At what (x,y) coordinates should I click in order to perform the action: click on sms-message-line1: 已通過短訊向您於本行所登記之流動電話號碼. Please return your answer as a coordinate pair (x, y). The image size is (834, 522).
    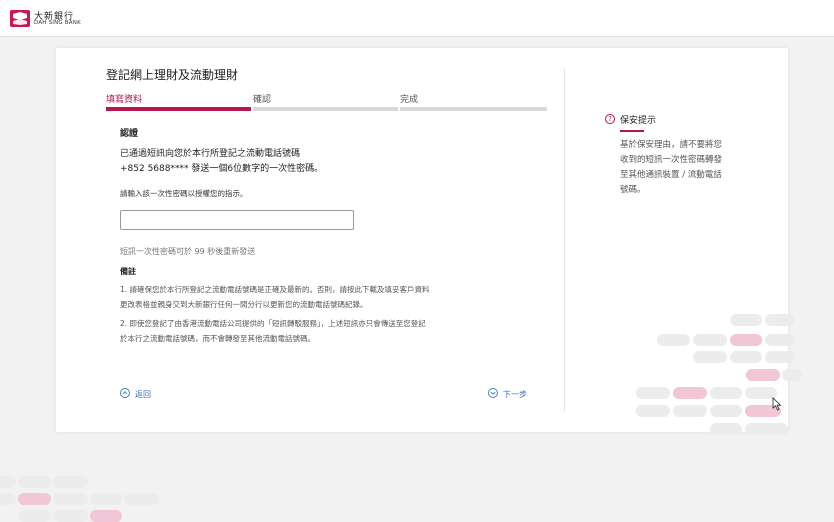
    Looking at the image, I should click on (210, 154).